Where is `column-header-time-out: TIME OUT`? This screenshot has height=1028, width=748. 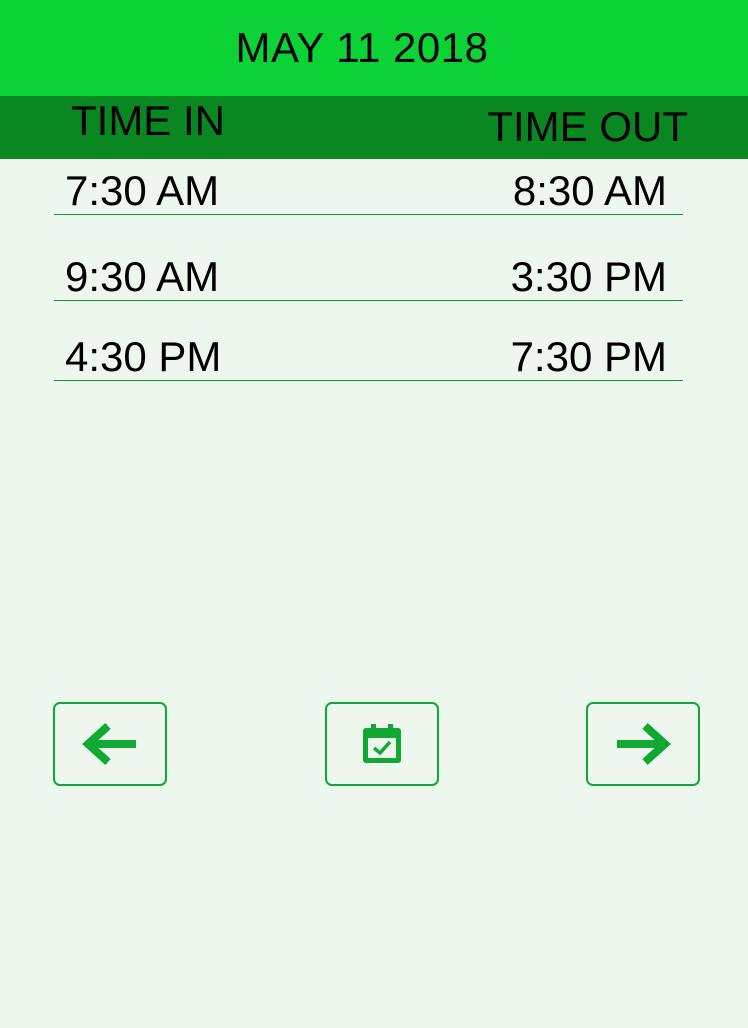
column-header-time-out: TIME OUT is located at coordinates (587, 126).